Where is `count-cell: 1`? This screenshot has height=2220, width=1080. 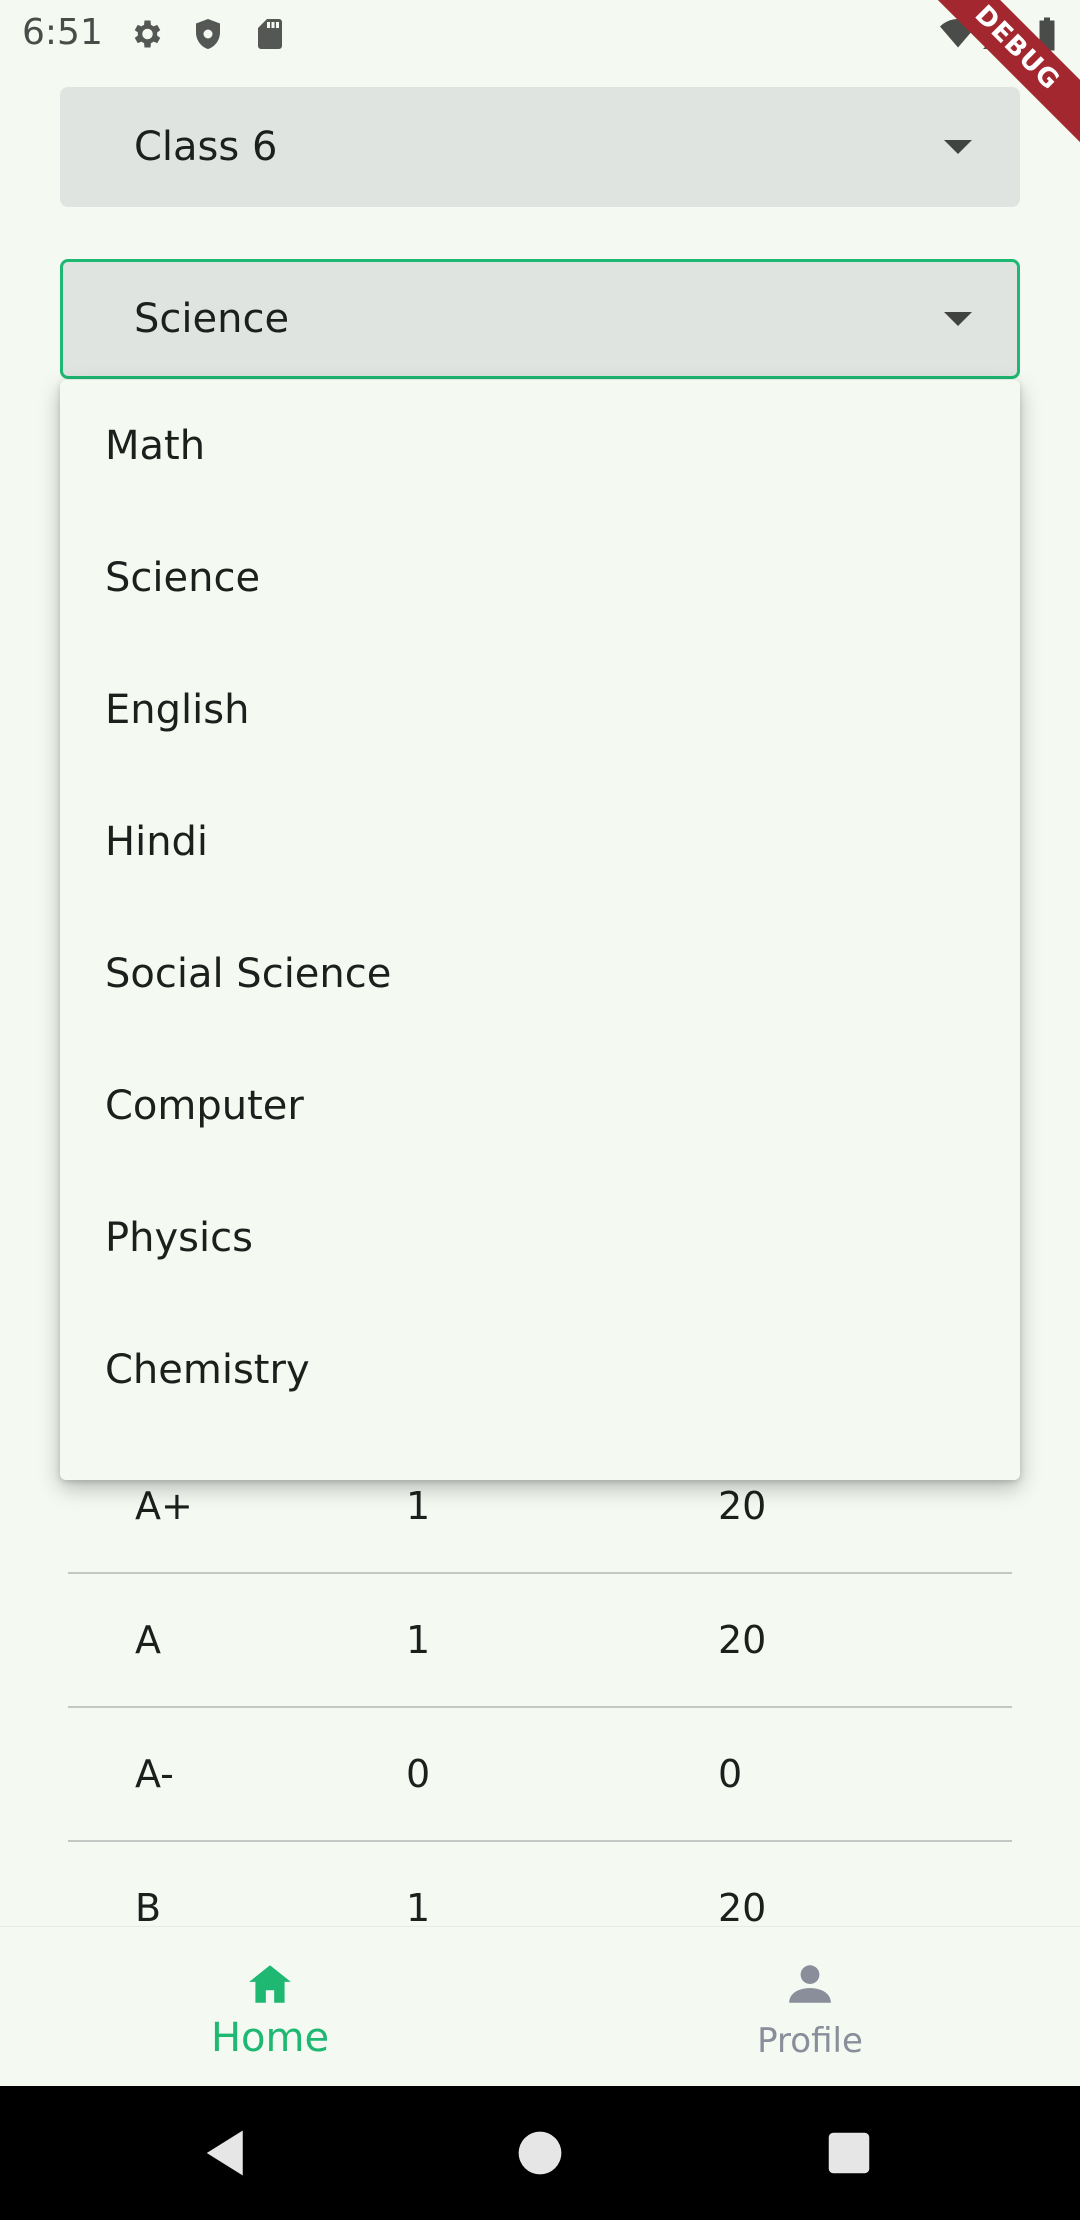
count-cell: 1 is located at coordinates (418, 1640).